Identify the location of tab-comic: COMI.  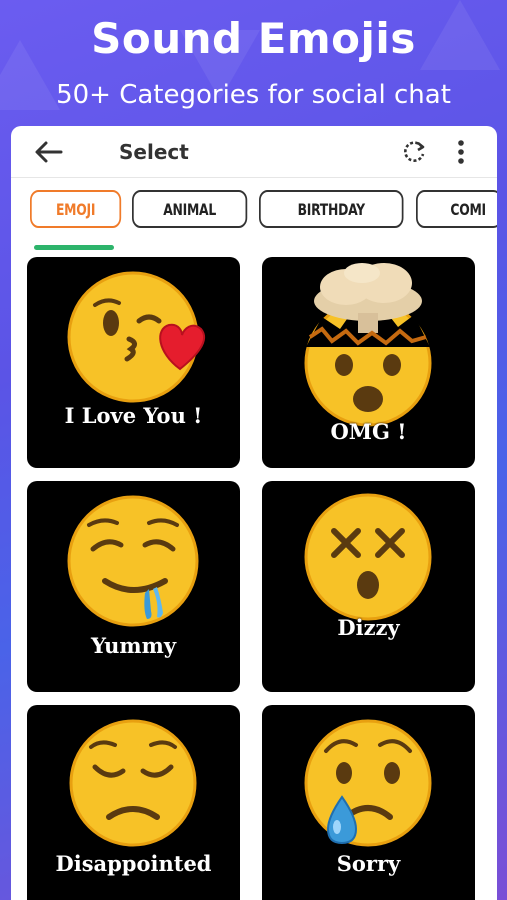
(456, 209).